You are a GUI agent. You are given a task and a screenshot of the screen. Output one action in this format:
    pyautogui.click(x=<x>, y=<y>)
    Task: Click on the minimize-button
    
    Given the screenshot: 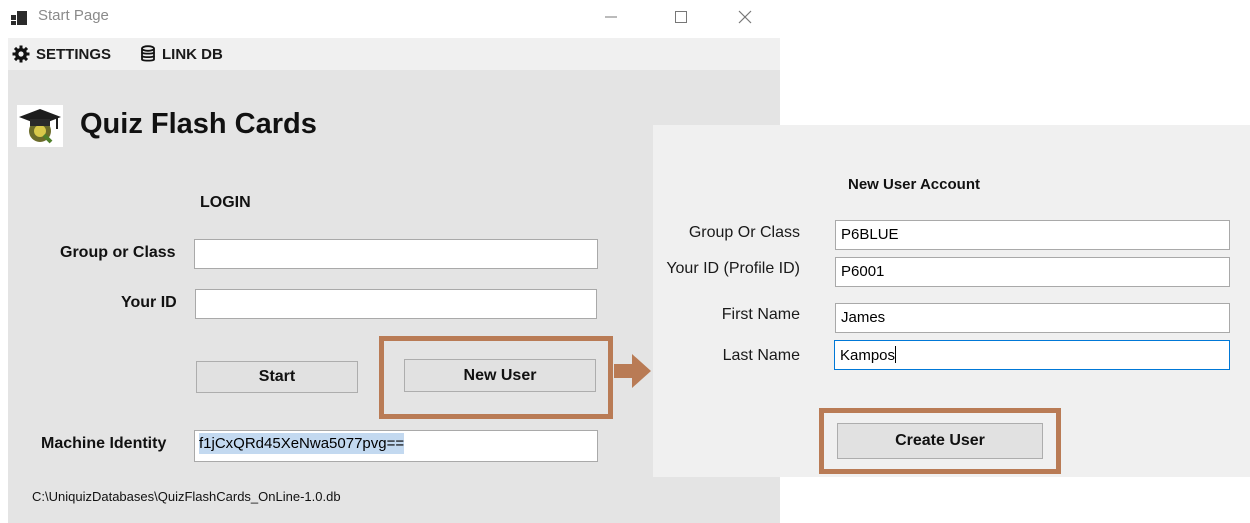 What is the action you would take?
    pyautogui.click(x=611, y=17)
    